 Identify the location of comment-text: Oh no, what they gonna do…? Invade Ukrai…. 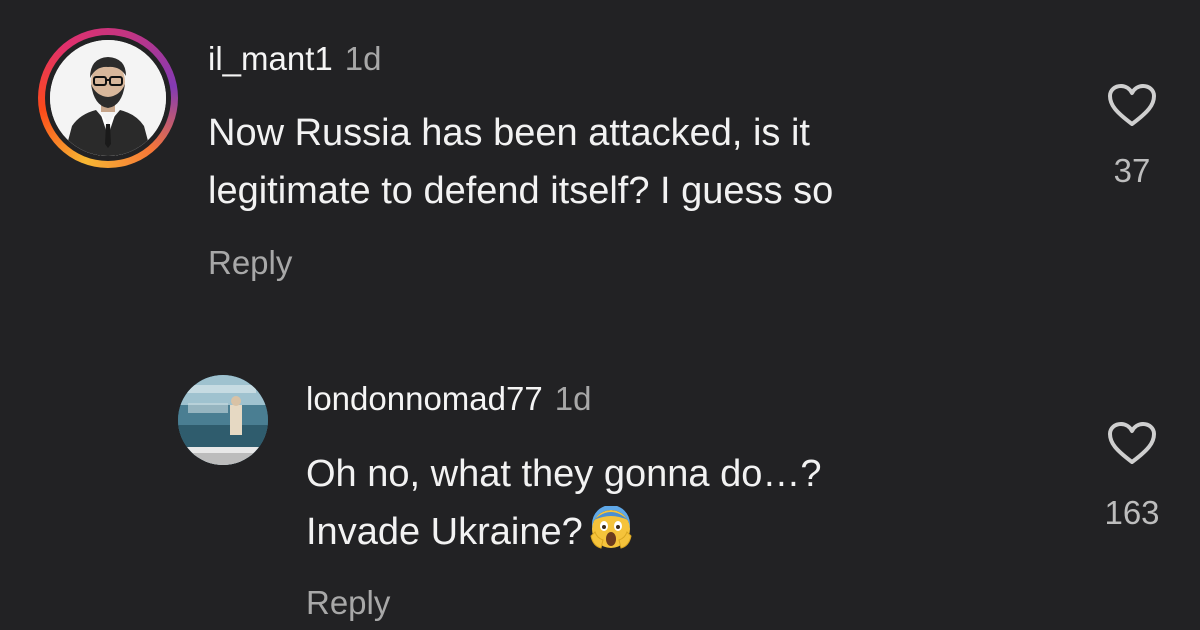
(563, 503).